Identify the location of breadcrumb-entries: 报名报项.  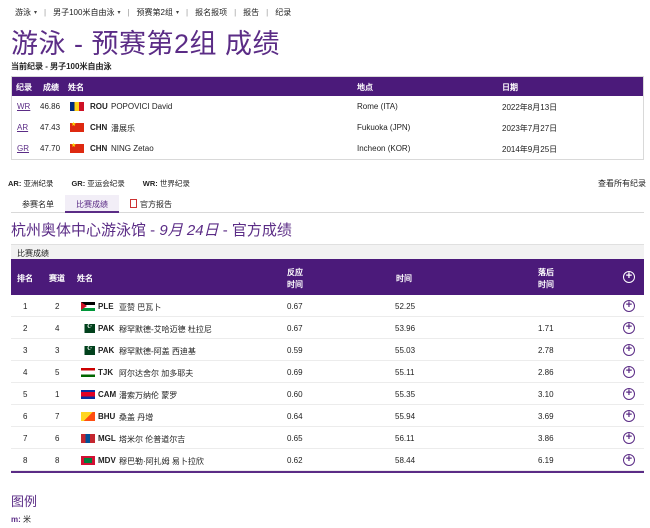
(211, 12).